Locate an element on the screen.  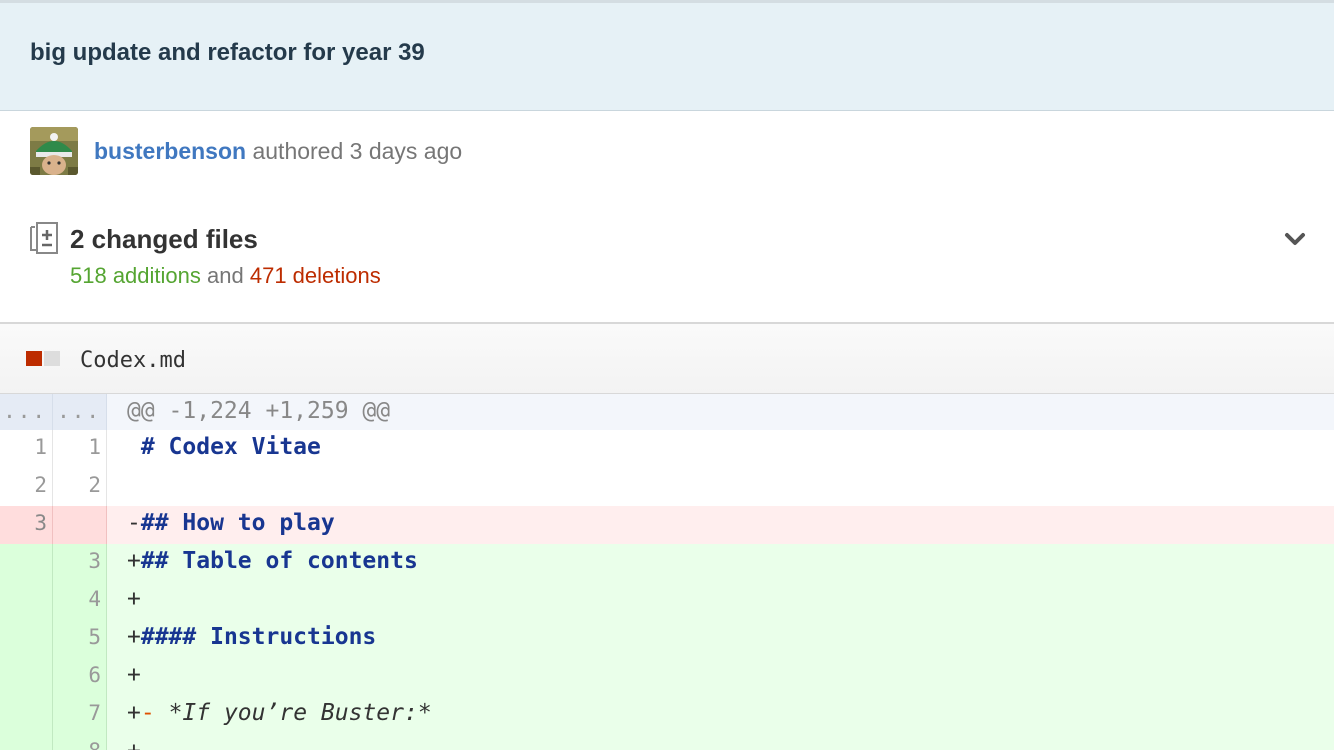
diff-line-added: 3 +## Table of contents is located at coordinates (667, 563).